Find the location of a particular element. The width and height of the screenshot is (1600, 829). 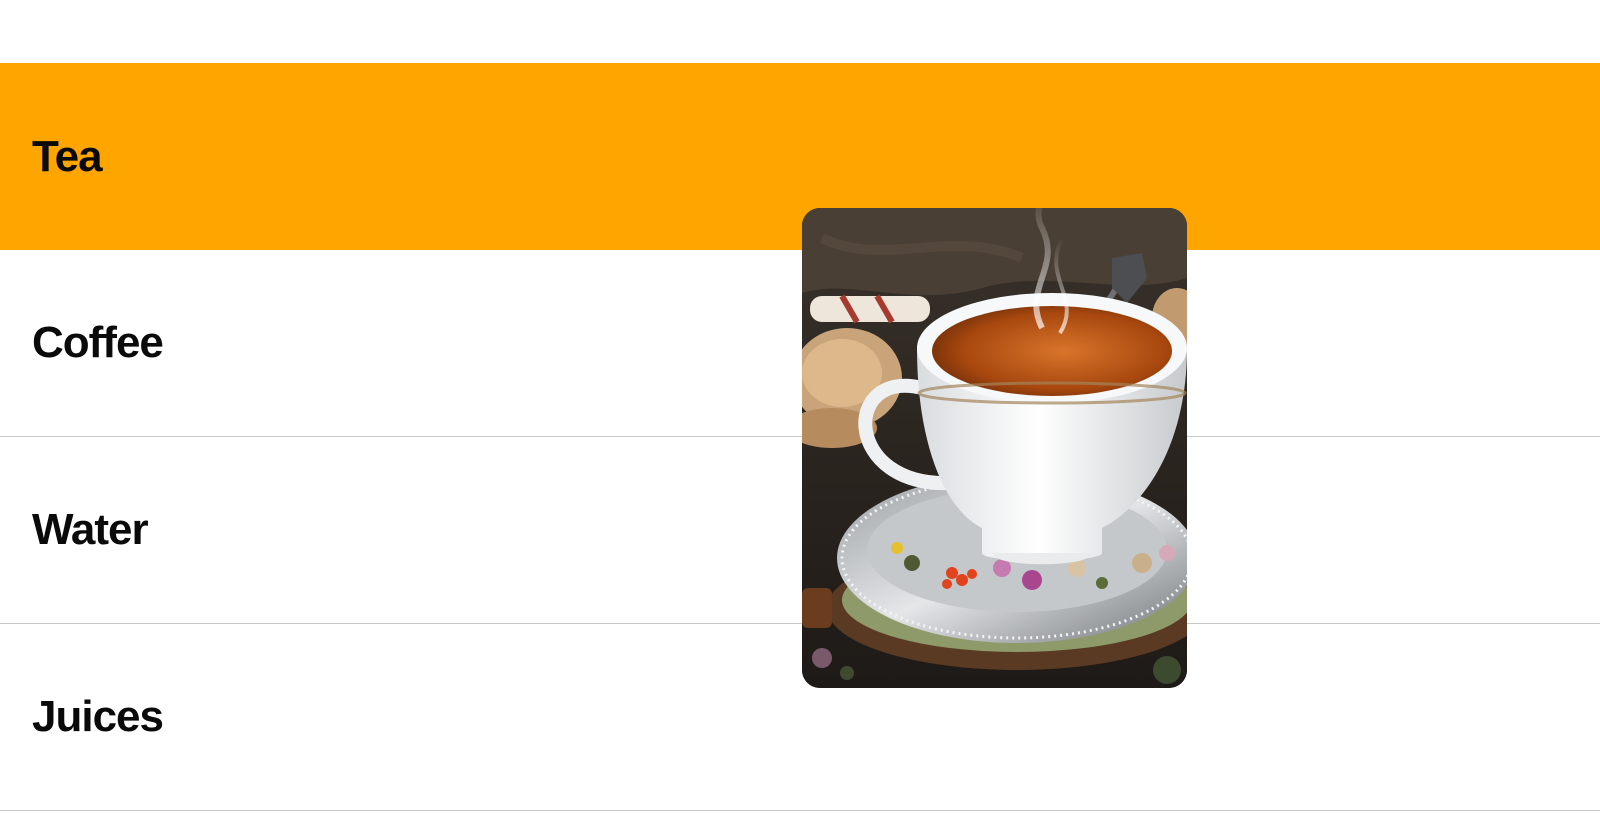

menu-item-label: Coffee is located at coordinates (98, 342).